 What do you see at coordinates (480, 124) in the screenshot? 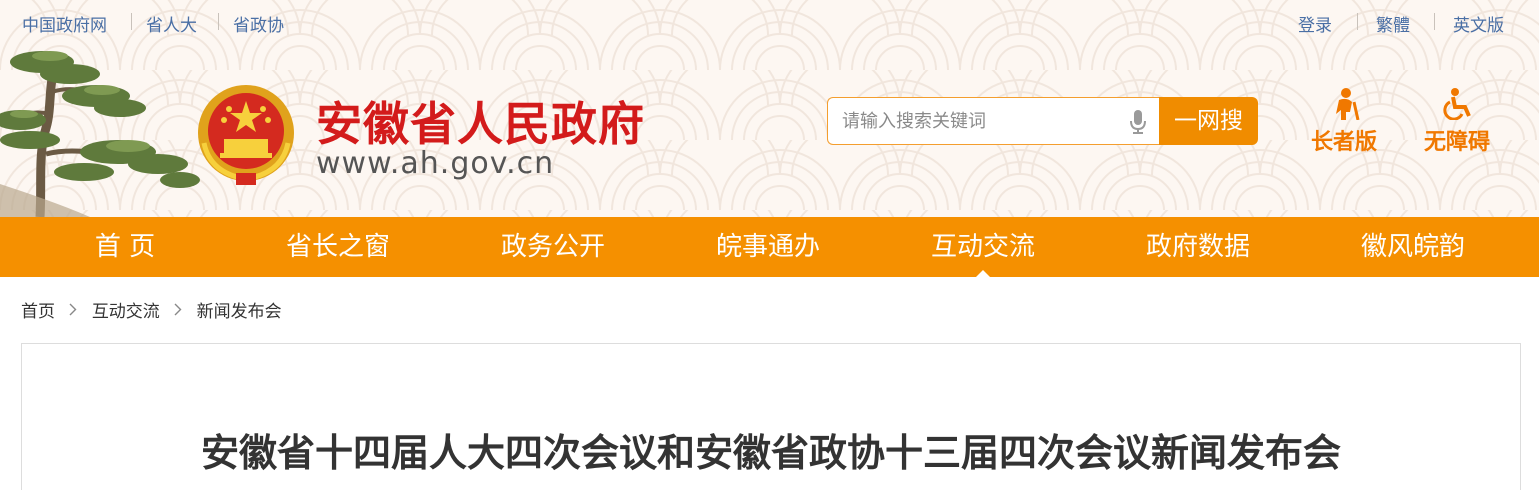
I see `site-title: 安徽省人民政府` at bounding box center [480, 124].